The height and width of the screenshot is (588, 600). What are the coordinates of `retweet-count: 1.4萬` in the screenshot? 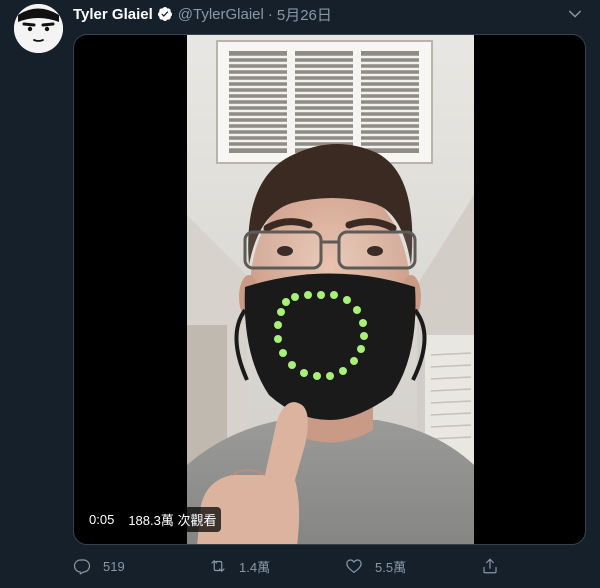 It's located at (255, 567).